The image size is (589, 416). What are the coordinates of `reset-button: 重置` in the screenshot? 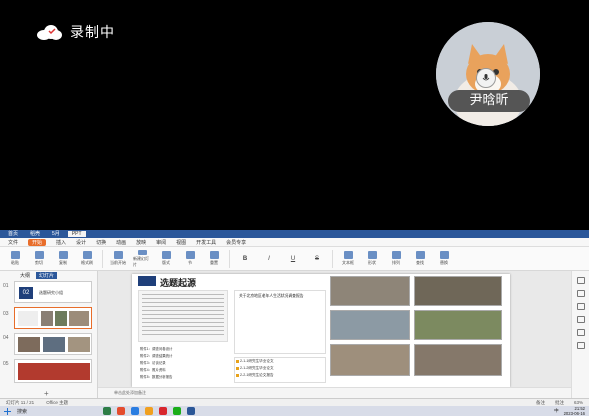 It's located at (214, 259).